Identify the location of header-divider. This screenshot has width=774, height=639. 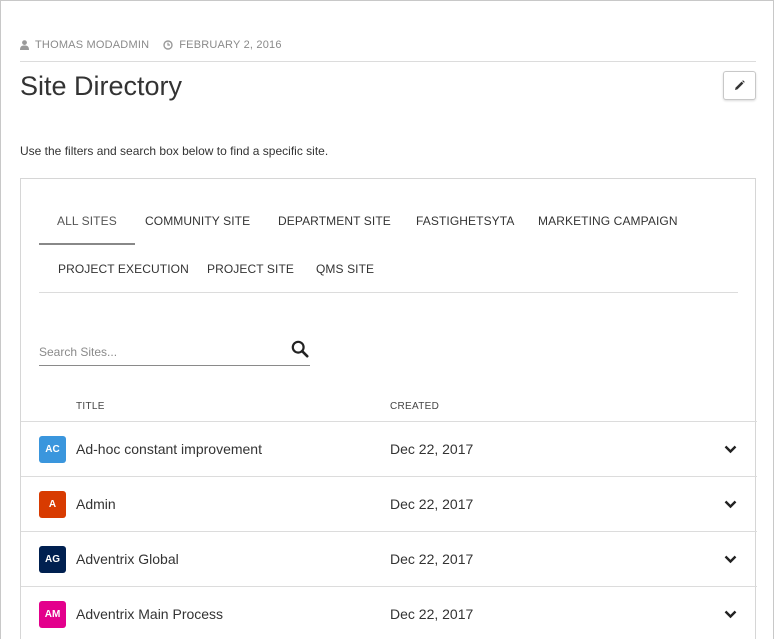
(388, 61).